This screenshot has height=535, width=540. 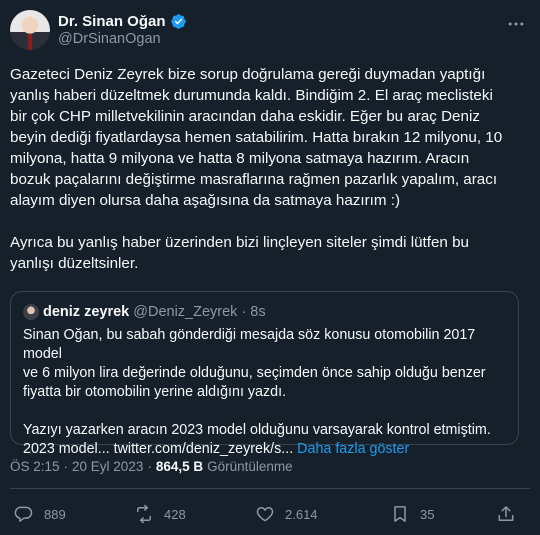 I want to click on divider, so click(x=270, y=488).